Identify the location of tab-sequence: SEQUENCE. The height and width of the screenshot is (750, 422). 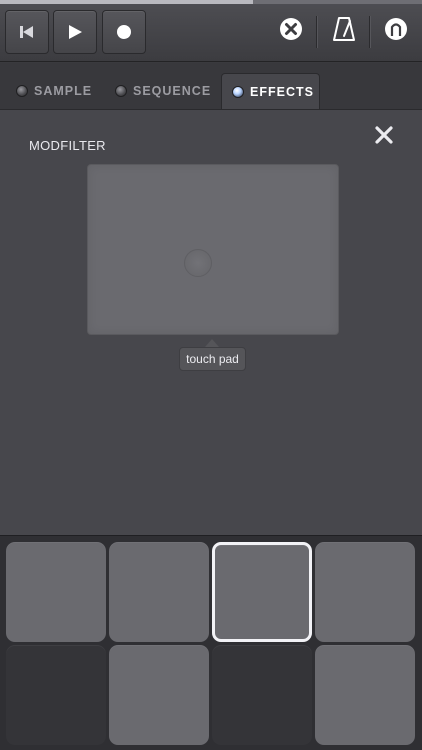
(158, 91).